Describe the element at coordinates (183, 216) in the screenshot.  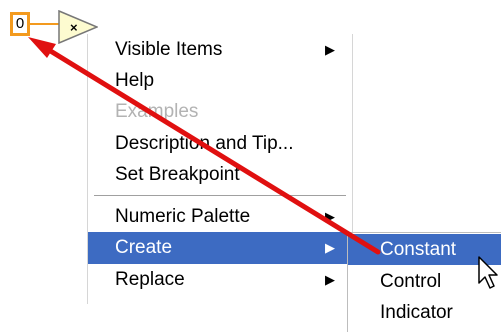
I see `menu-item-label: Numeric Palette` at that location.